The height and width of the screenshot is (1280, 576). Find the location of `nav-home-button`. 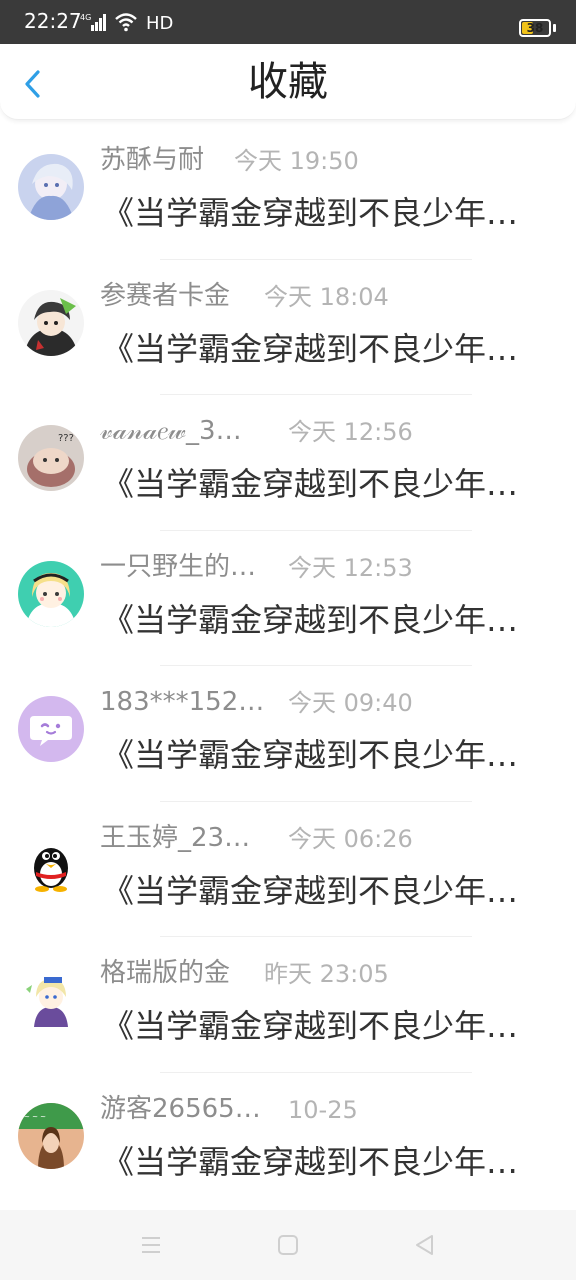

nav-home-button is located at coordinates (288, 1245).